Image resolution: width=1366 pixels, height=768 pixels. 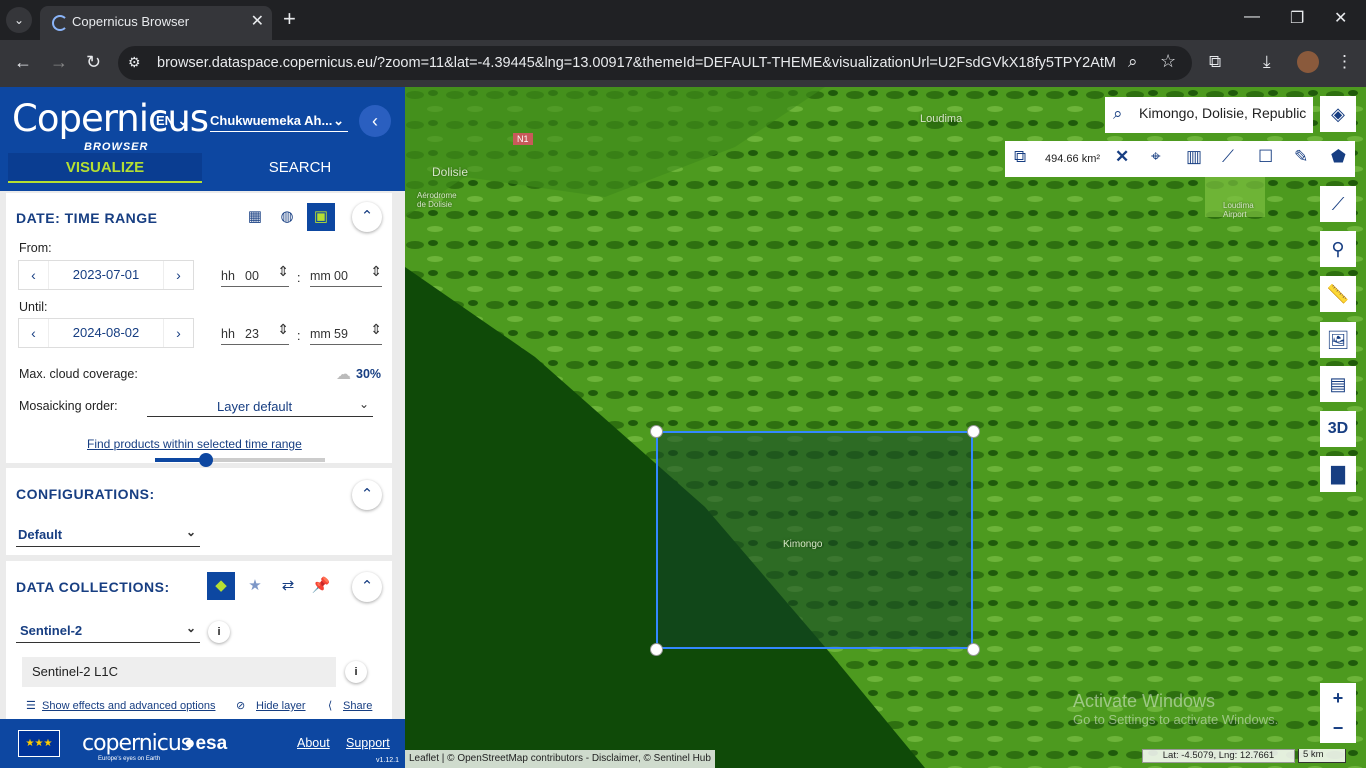 What do you see at coordinates (387, 760) in the screenshot?
I see `version-label: v1.12.1` at bounding box center [387, 760].